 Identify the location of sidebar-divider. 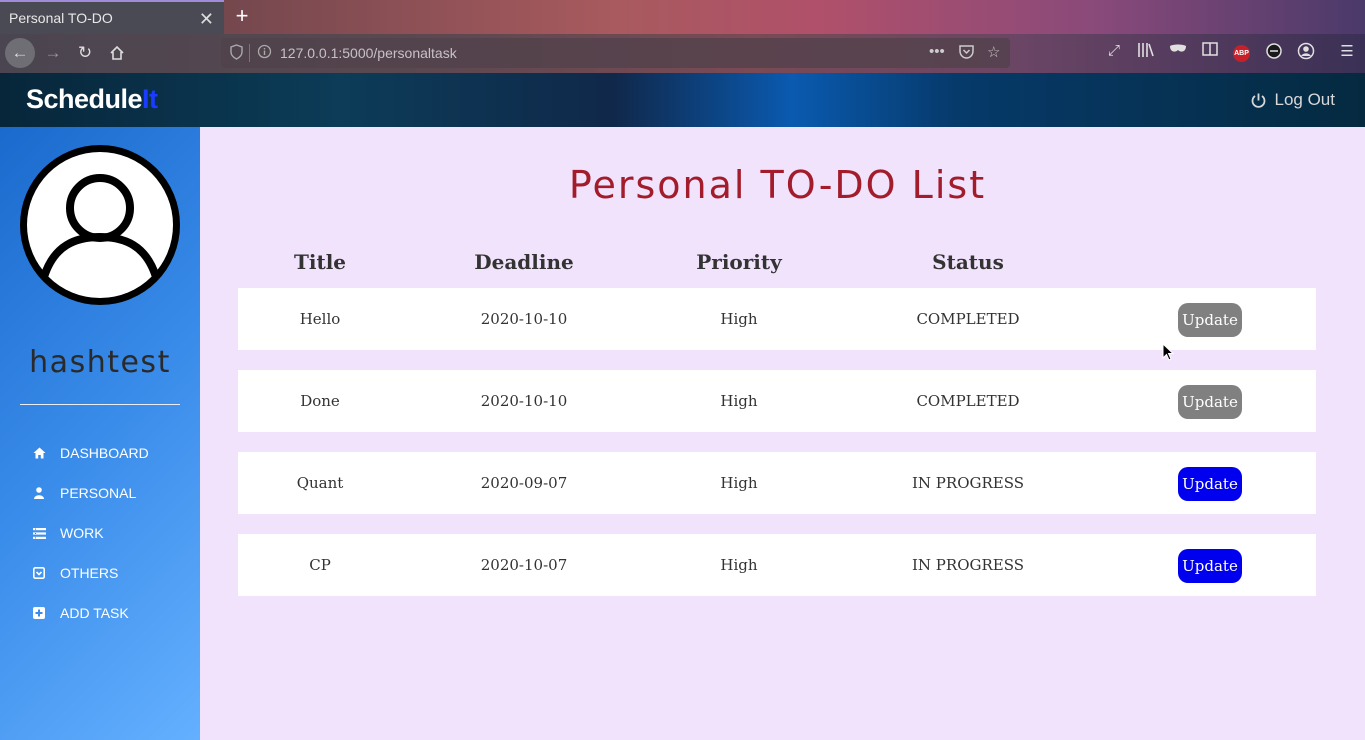
(100, 404).